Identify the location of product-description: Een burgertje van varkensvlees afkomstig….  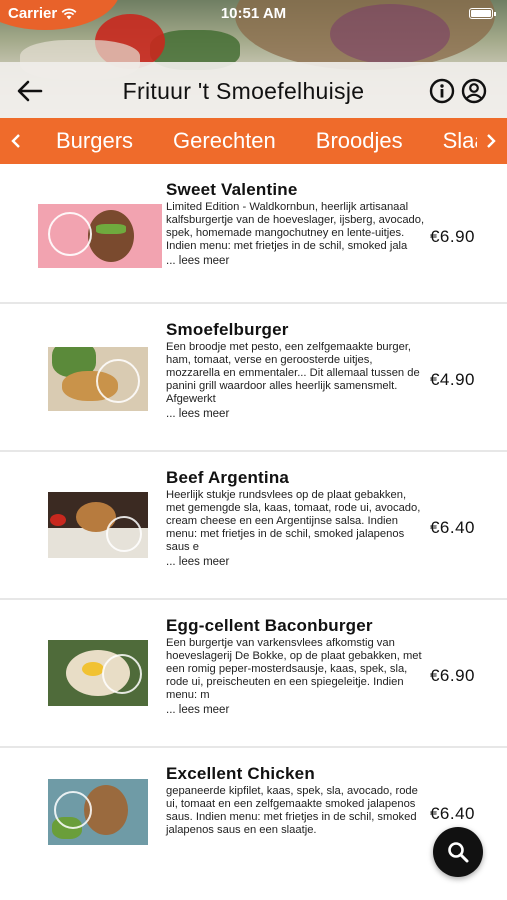
(294, 669).